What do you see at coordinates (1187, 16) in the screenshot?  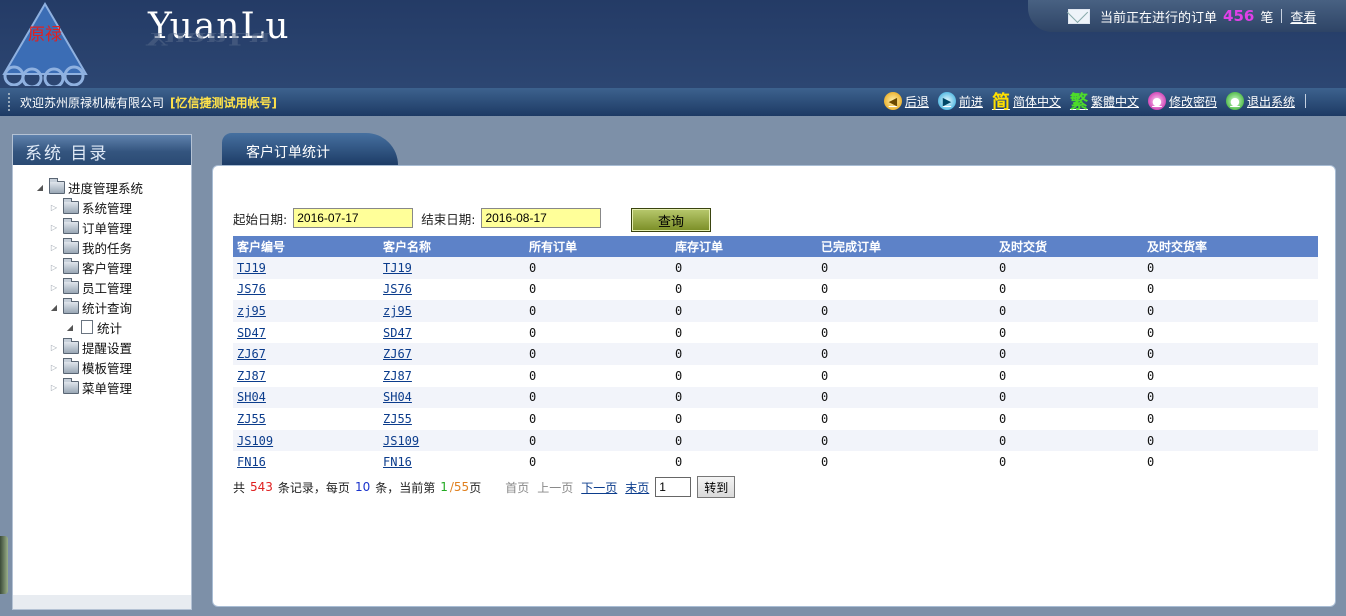 I see `order-notice: 当前正在进行的订单 456 笔 查看` at bounding box center [1187, 16].